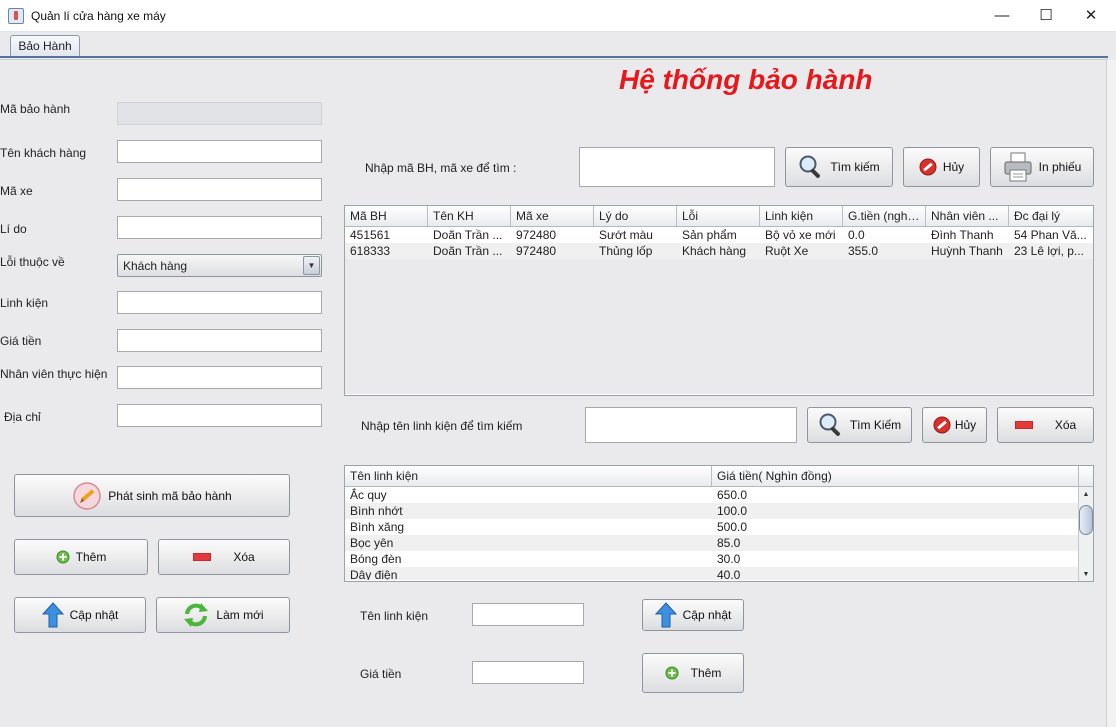 Image resolution: width=1116 pixels, height=727 pixels. Describe the element at coordinates (707, 615) in the screenshot. I see `update-part-label: Cập nhật` at that location.